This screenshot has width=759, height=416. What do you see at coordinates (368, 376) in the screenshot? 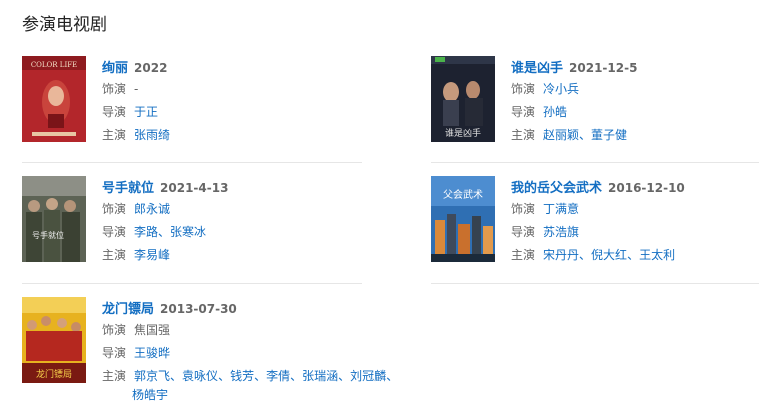
I see `star-link: 刘冠麟` at bounding box center [368, 376].